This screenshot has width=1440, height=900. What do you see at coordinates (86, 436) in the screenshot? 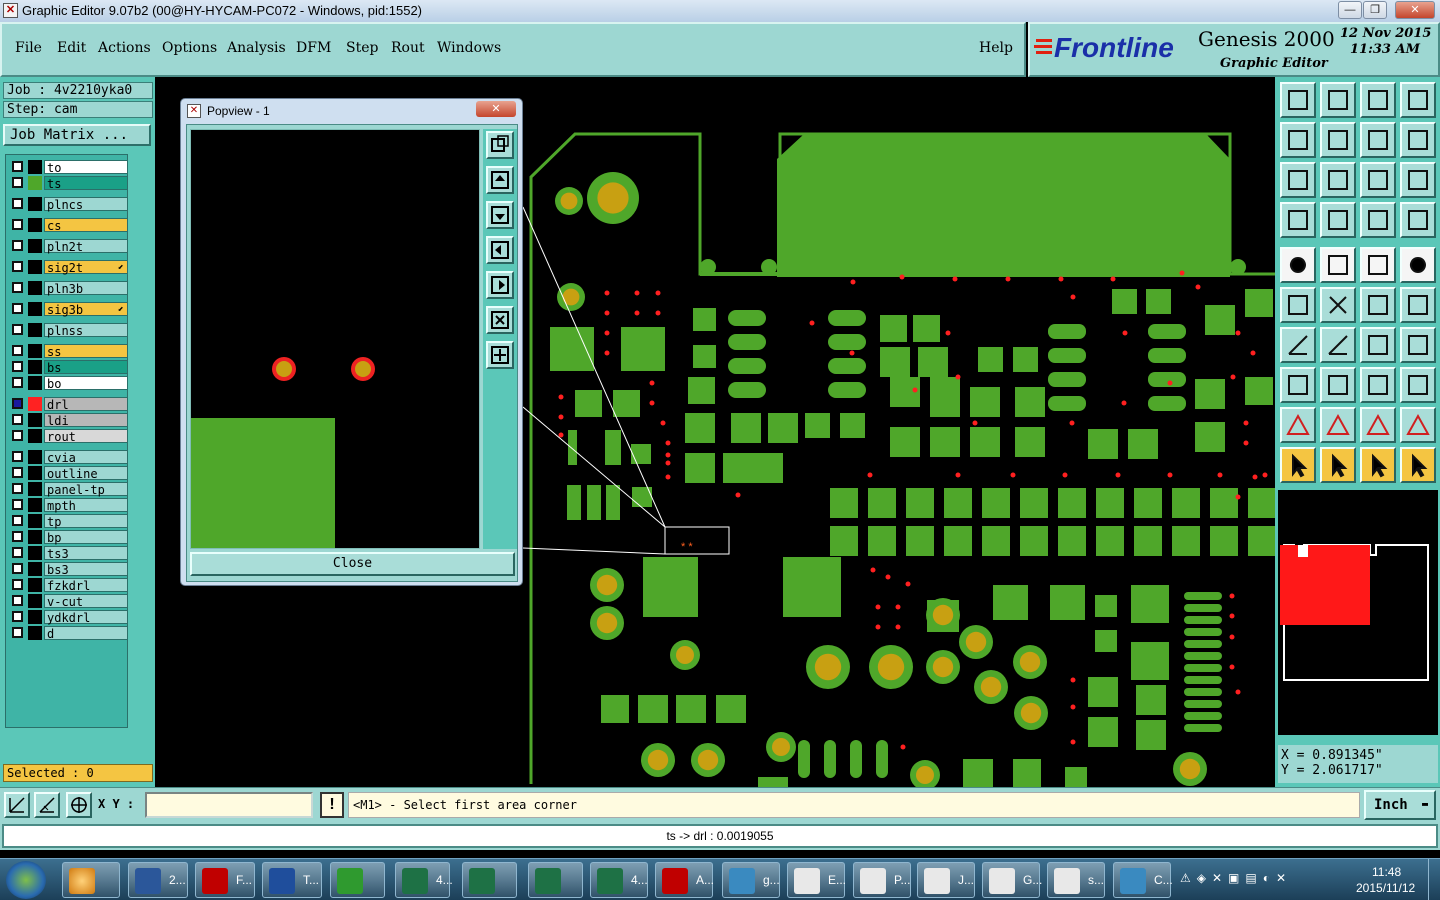
I see `layer-name: rout` at bounding box center [86, 436].